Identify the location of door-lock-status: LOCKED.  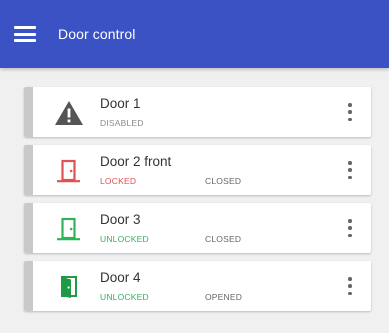
(118, 181).